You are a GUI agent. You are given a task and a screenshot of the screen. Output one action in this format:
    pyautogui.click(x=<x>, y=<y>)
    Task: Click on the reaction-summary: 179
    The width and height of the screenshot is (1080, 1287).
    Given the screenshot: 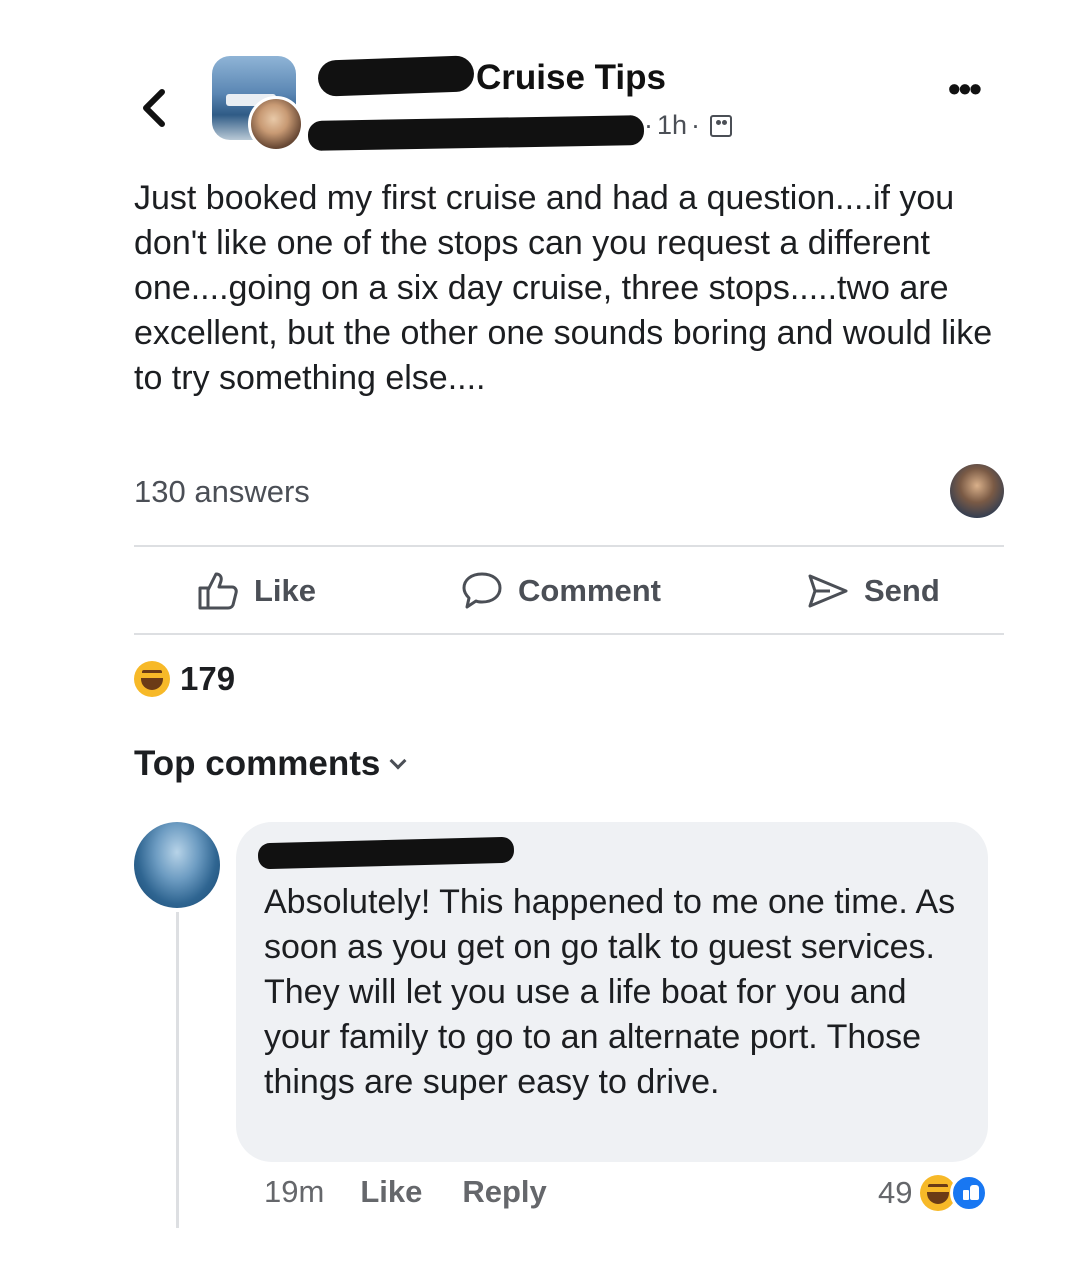 What is the action you would take?
    pyautogui.click(x=184, y=679)
    